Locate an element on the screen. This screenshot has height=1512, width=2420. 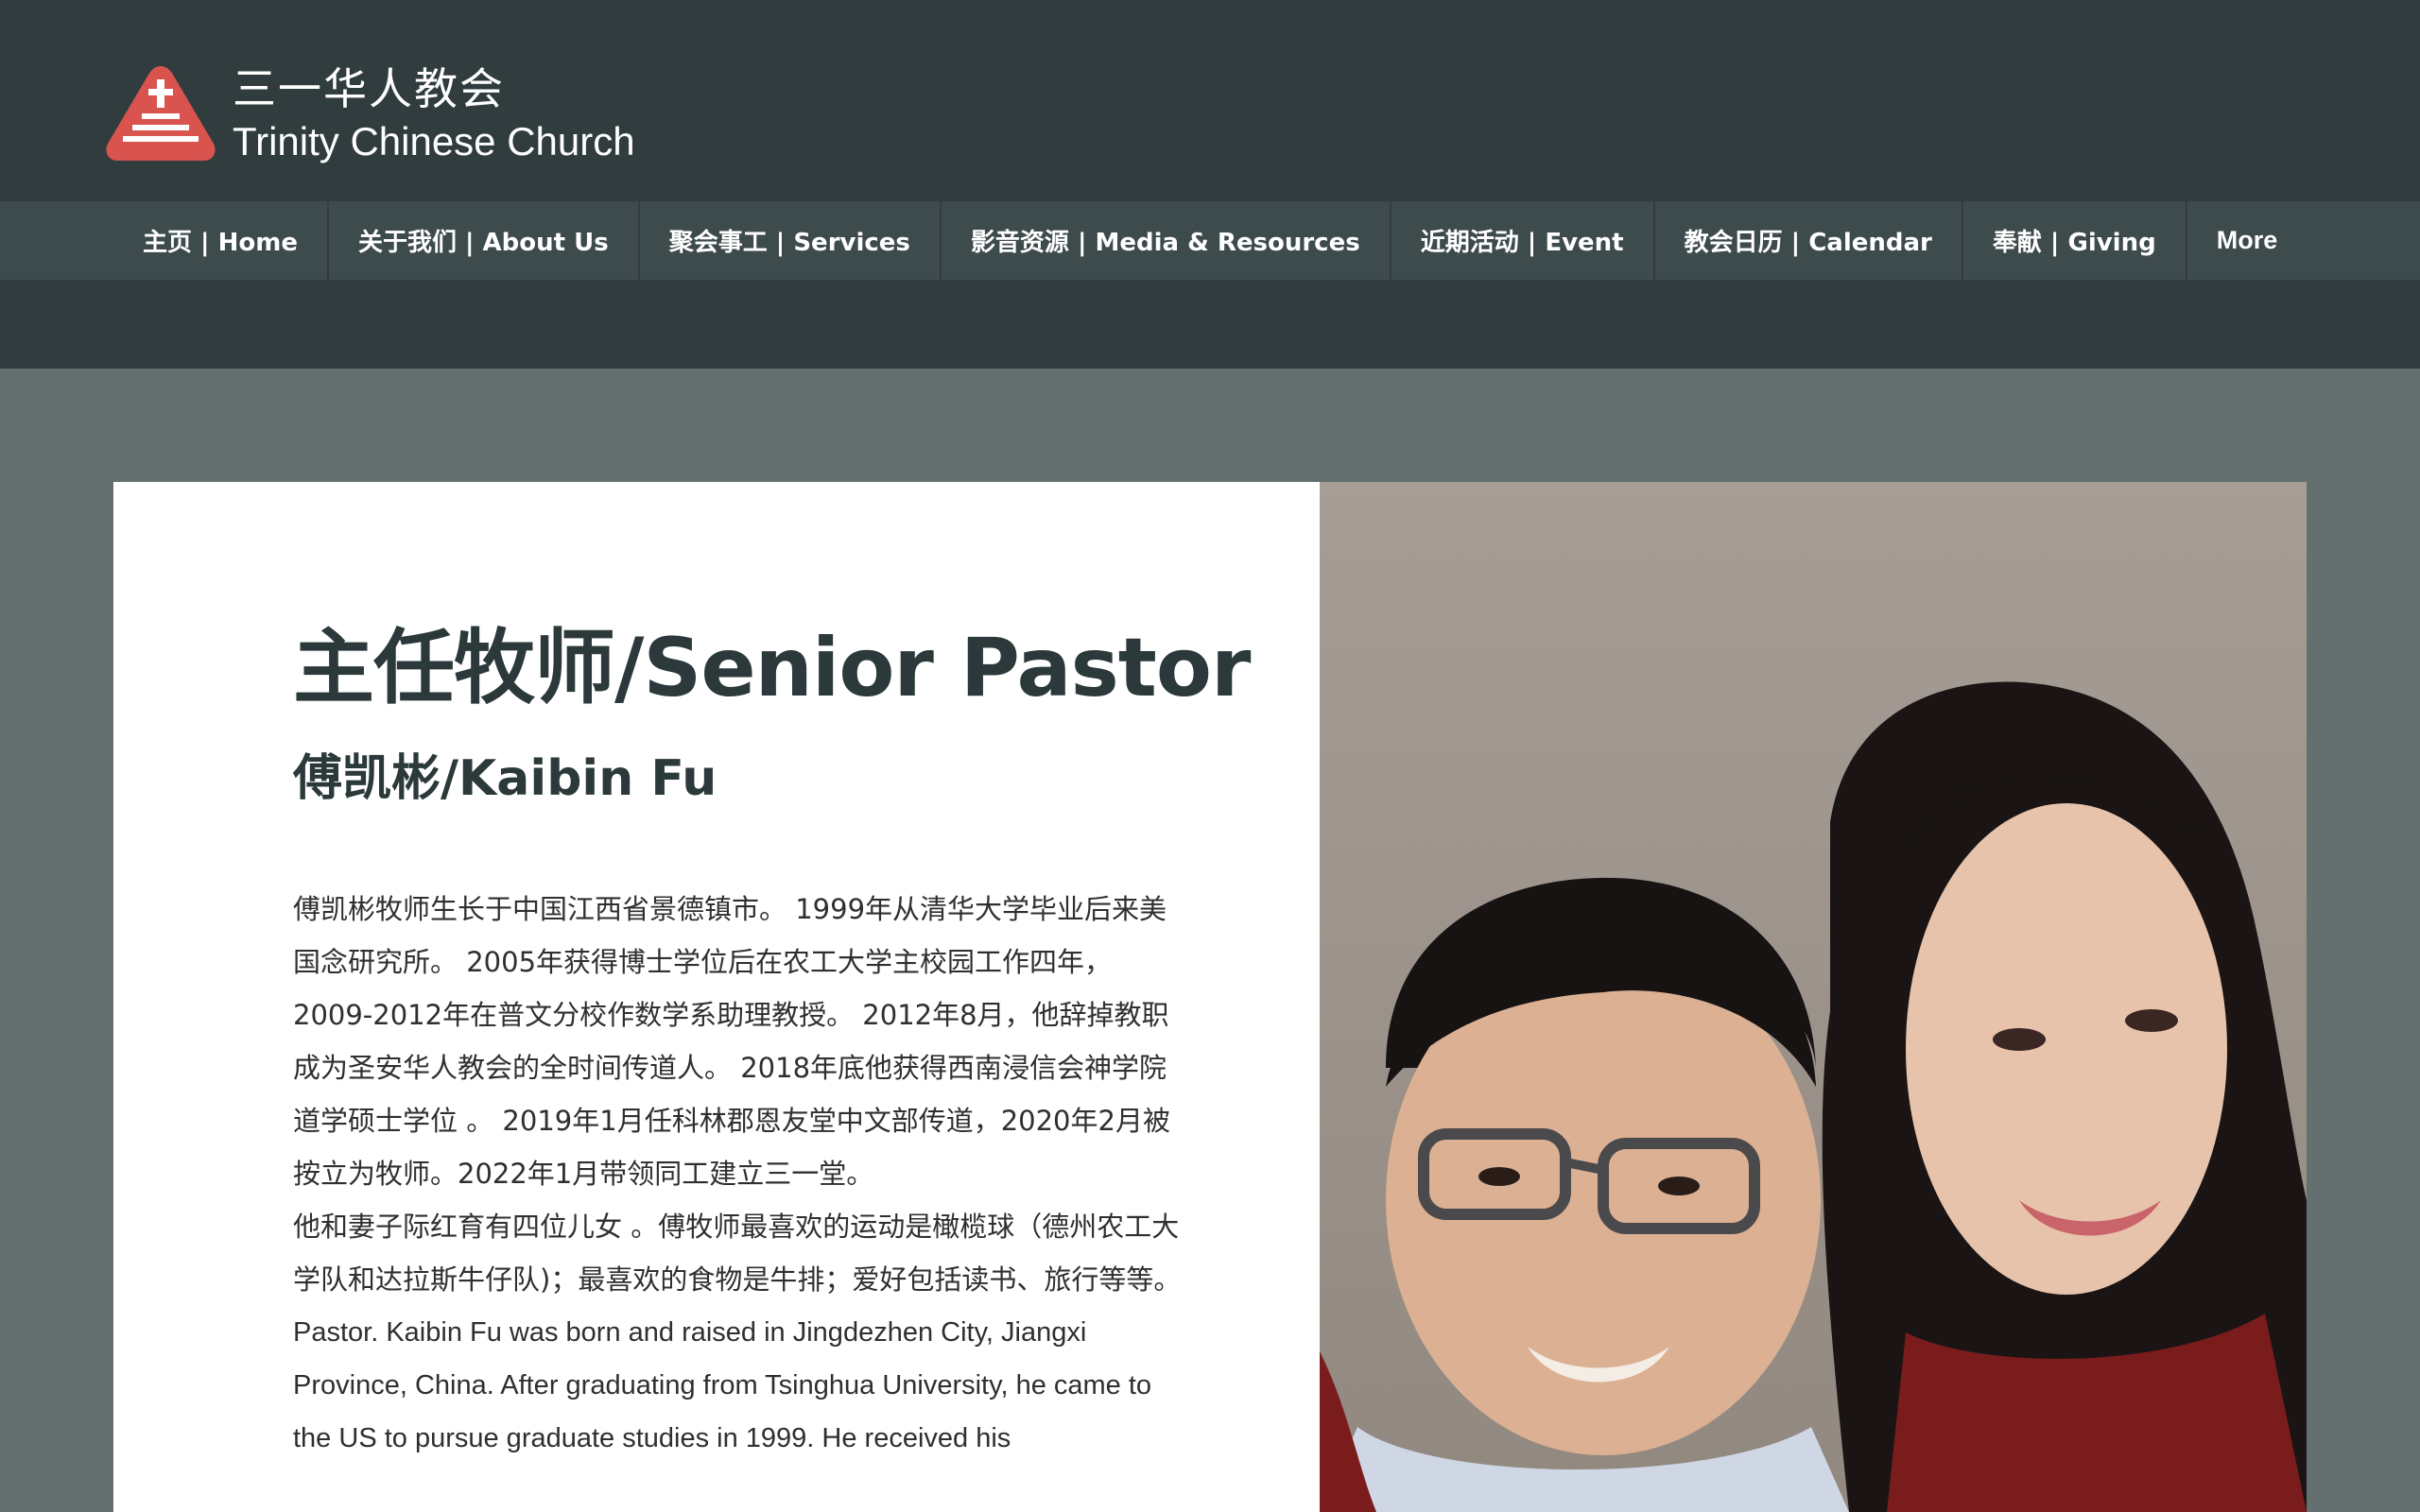
pastor-name: 傅凯彬/Kaibin Fu is located at coordinates (505, 778).